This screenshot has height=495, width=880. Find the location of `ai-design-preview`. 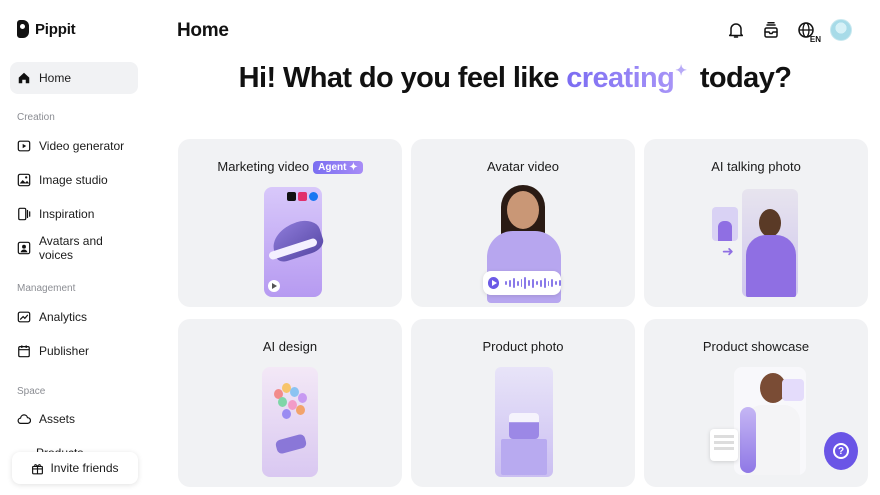

ai-design-preview is located at coordinates (290, 422).